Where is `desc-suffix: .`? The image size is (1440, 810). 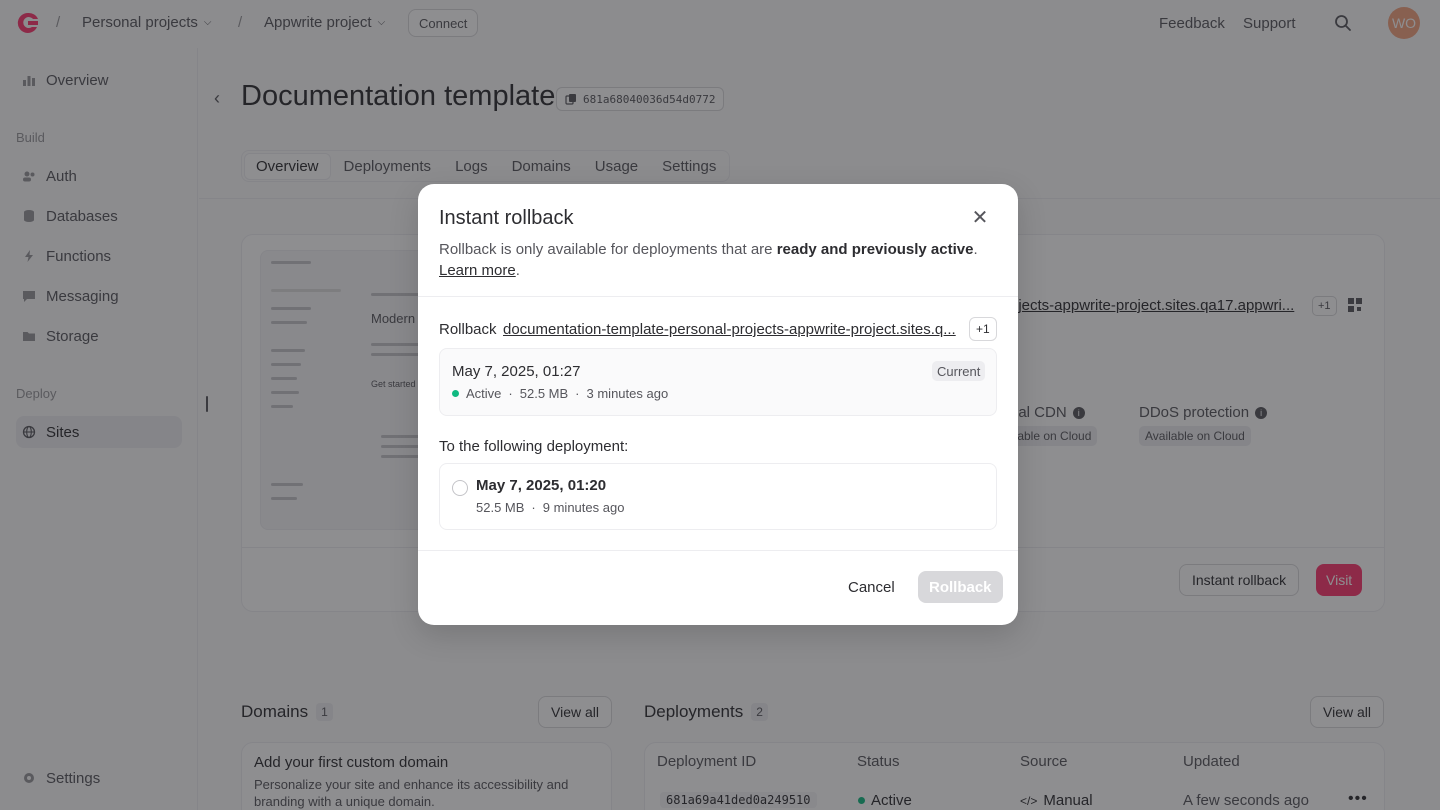 desc-suffix: . is located at coordinates (975, 249).